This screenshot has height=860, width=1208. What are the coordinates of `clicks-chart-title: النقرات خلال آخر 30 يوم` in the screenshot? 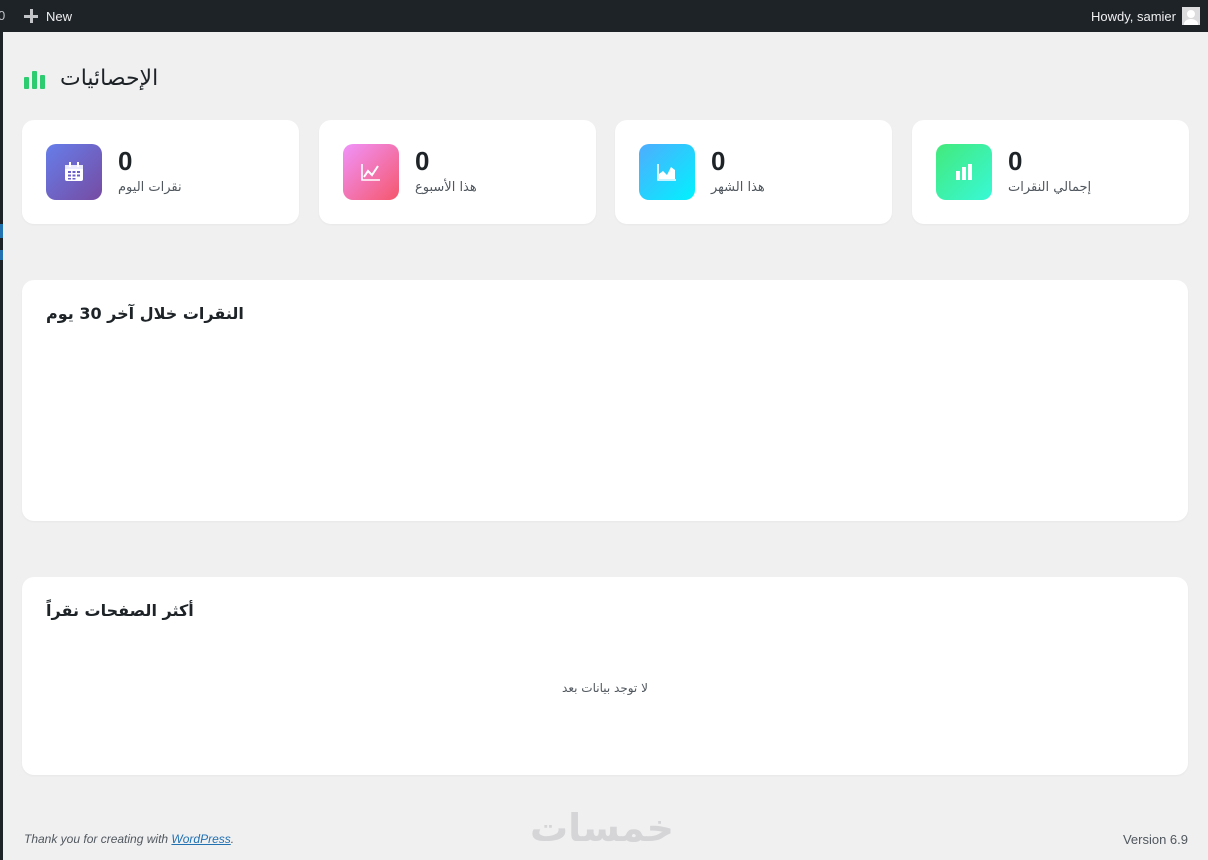 It's located at (145, 313).